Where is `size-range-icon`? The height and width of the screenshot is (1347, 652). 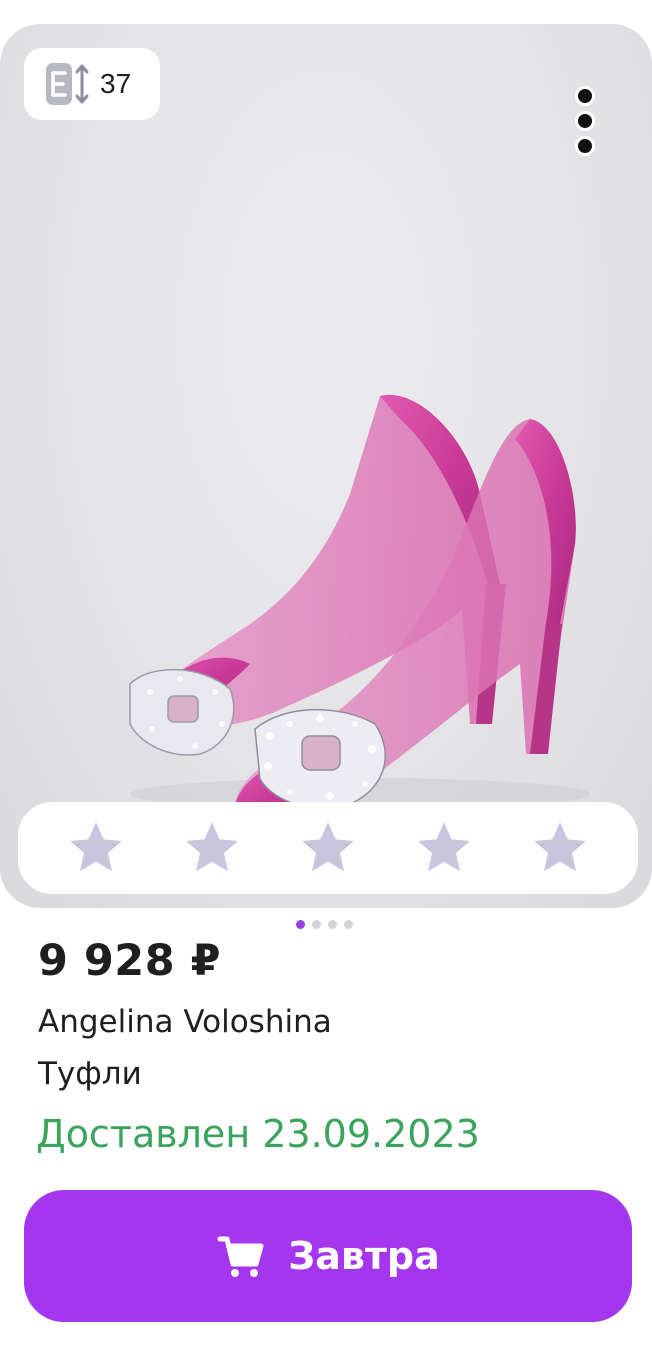
size-range-icon is located at coordinates (67, 84).